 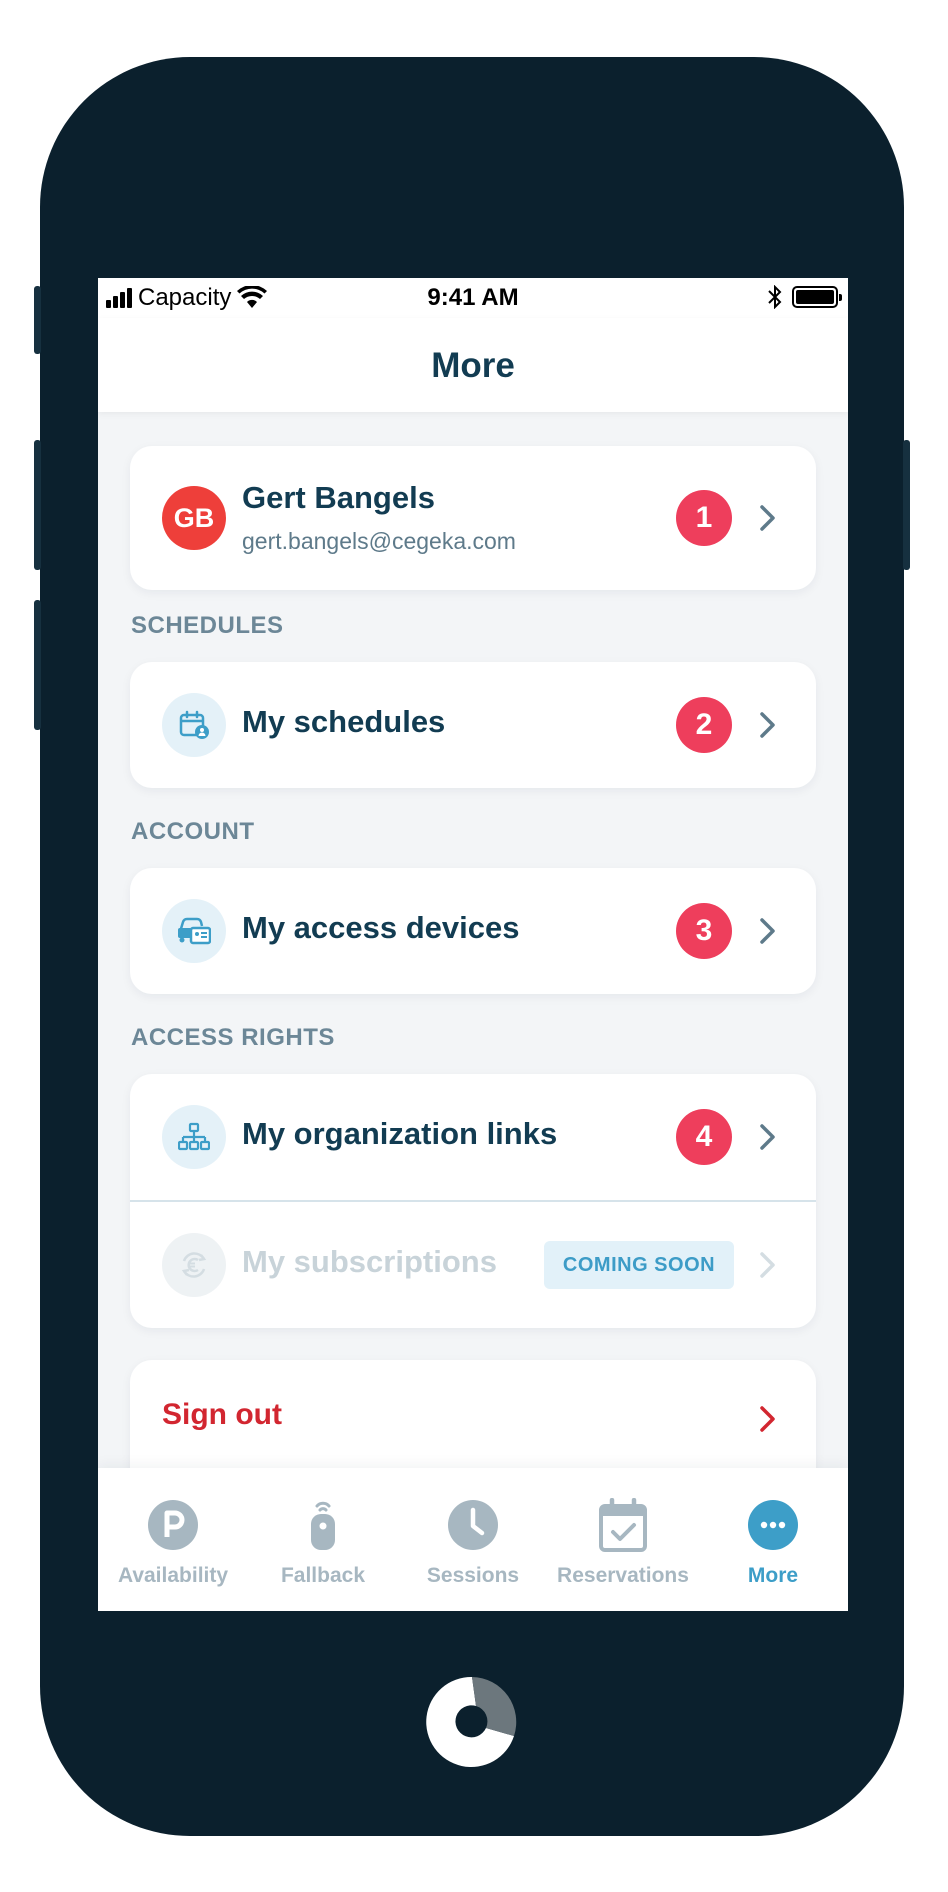 I want to click on tab-reservations: Reservations, so click(x=623, y=1539).